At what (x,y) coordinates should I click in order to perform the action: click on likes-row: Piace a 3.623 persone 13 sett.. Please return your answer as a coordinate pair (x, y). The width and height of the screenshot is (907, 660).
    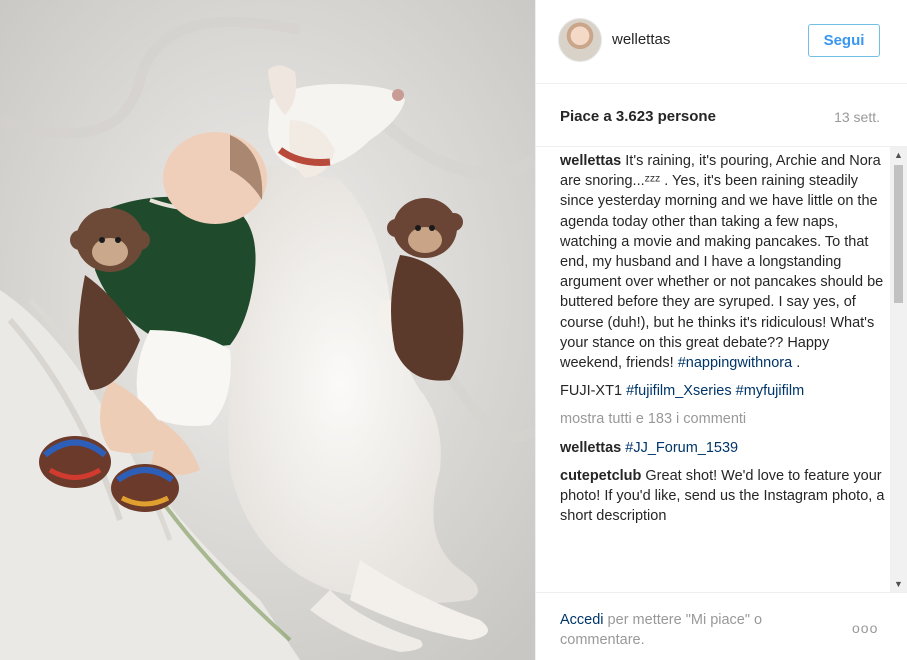
    Looking at the image, I should click on (720, 118).